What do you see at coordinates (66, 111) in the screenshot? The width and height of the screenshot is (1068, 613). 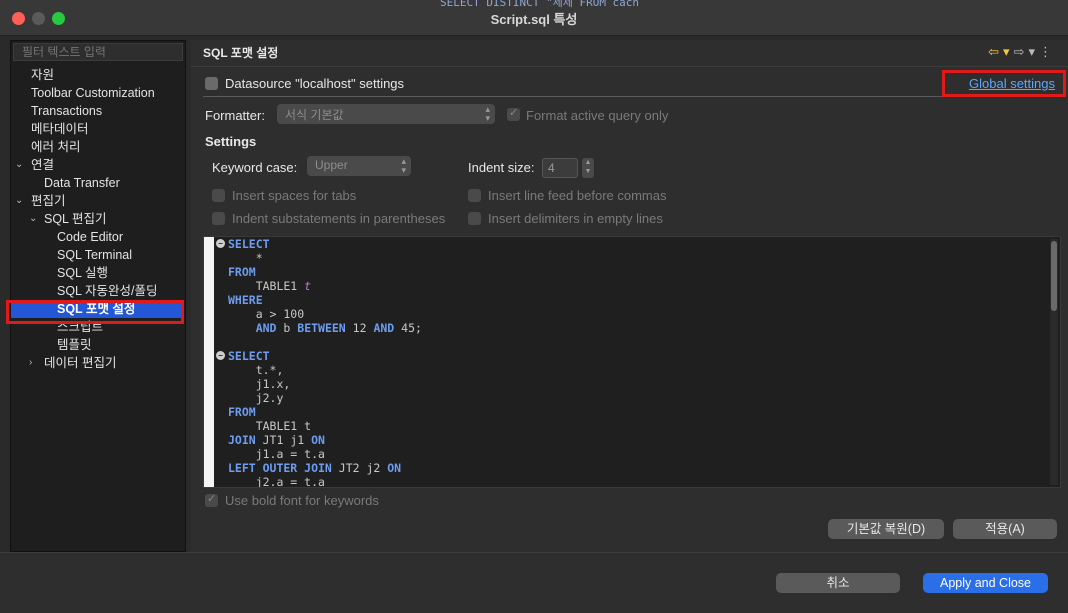 I see `tree-item: Transactions` at bounding box center [66, 111].